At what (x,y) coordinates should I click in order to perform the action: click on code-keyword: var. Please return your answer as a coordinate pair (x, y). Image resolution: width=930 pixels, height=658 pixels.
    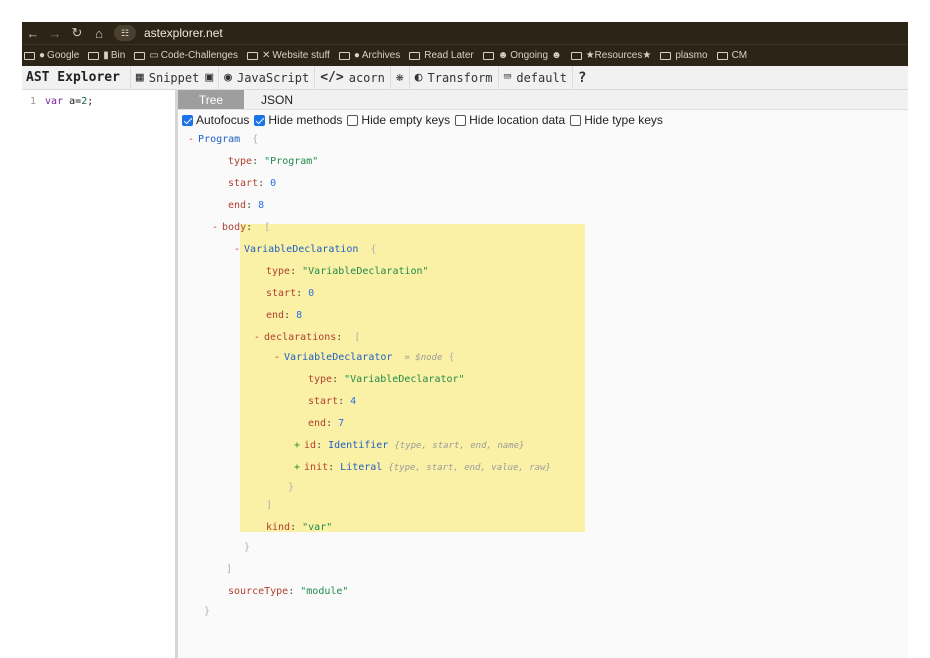
    Looking at the image, I should click on (54, 101).